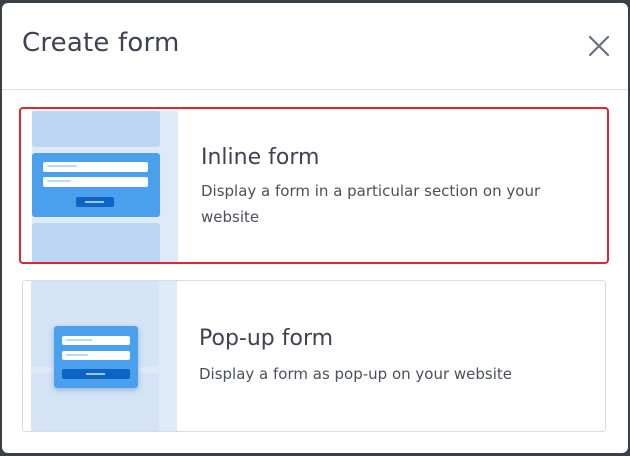 The width and height of the screenshot is (630, 456). I want to click on illustration-form-panel, so click(96, 185).